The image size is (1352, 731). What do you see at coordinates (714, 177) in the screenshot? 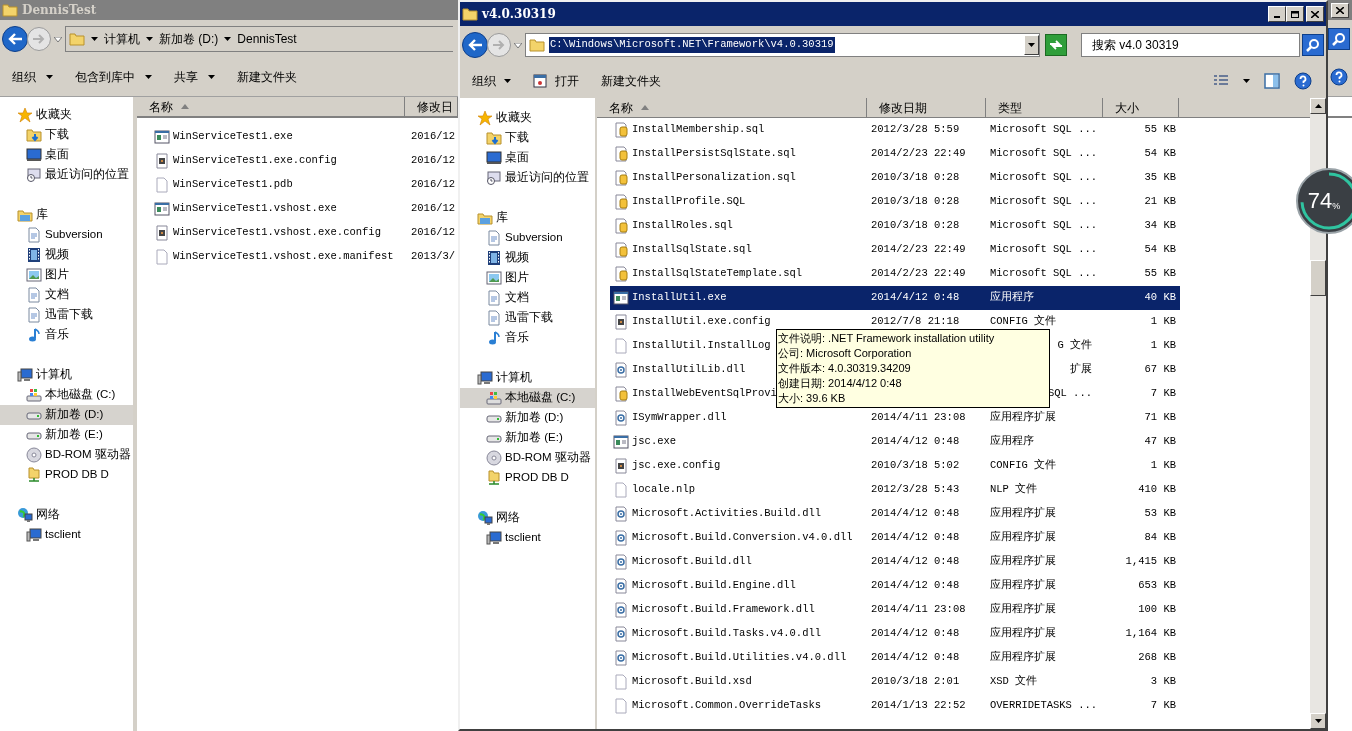
I see `file-name: InstallPersonalization.sql` at bounding box center [714, 177].